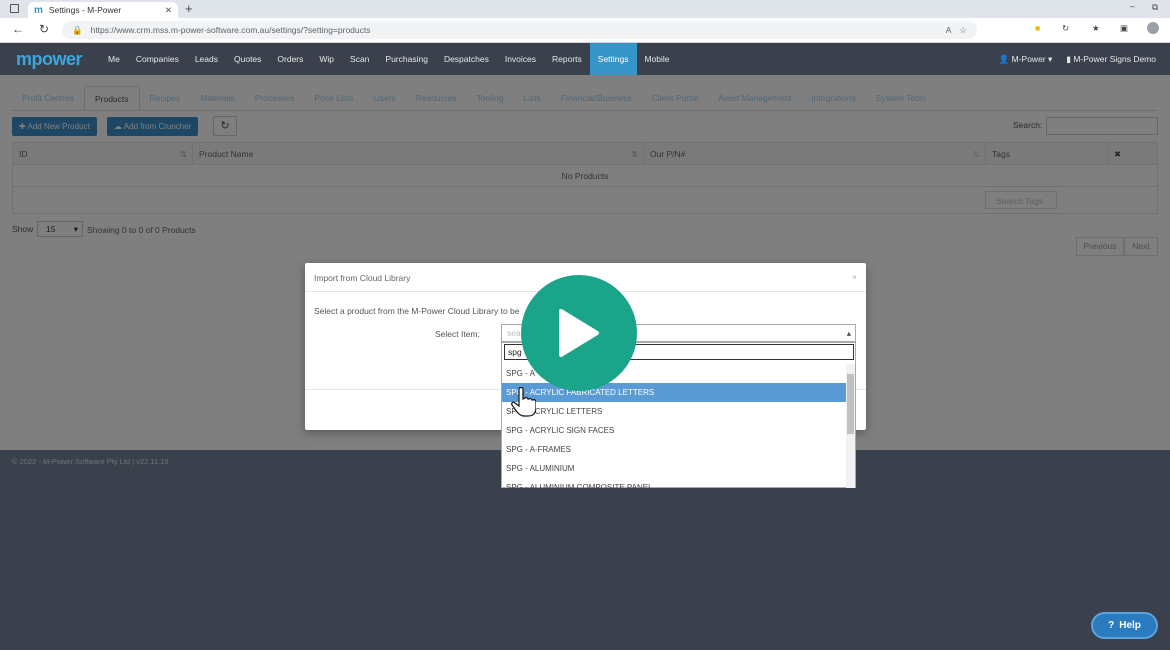 The height and width of the screenshot is (650, 1170). Describe the element at coordinates (406, 59) in the screenshot. I see `nav-item-purchasing: Purchasing` at that location.